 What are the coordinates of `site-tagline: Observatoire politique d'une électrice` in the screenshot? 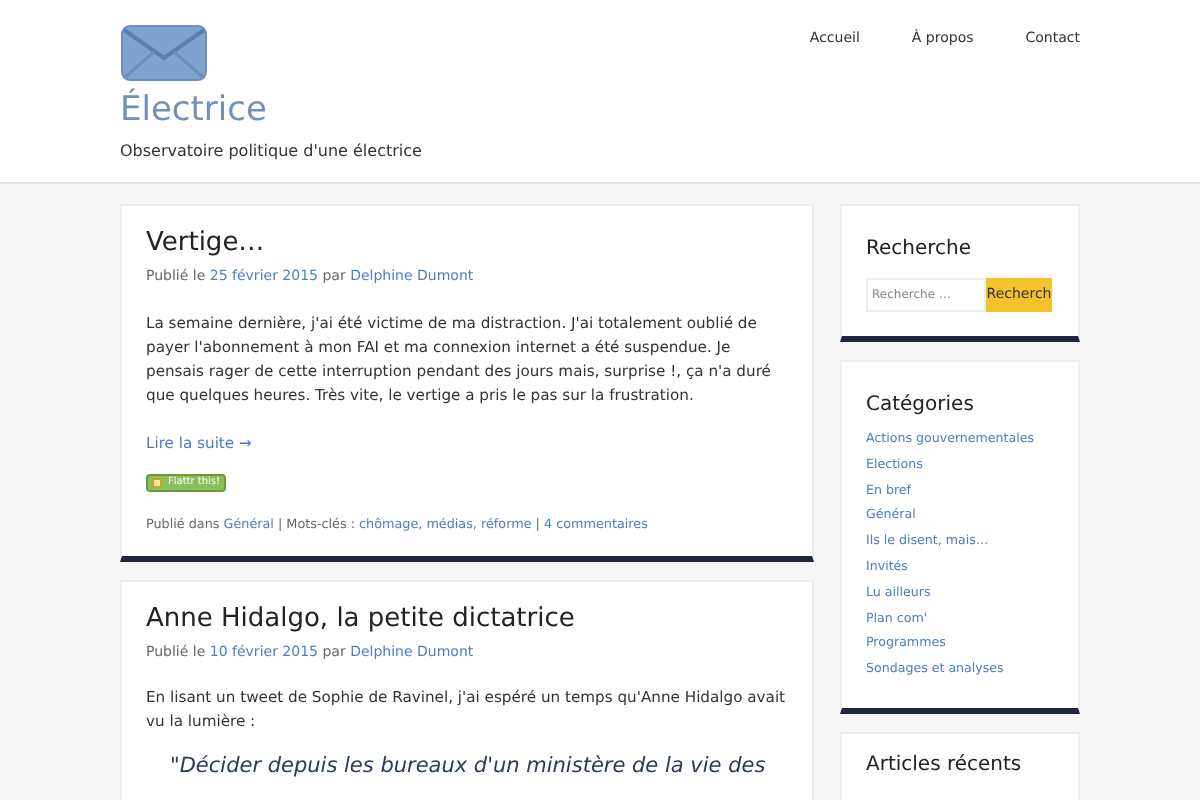 It's located at (271, 152).